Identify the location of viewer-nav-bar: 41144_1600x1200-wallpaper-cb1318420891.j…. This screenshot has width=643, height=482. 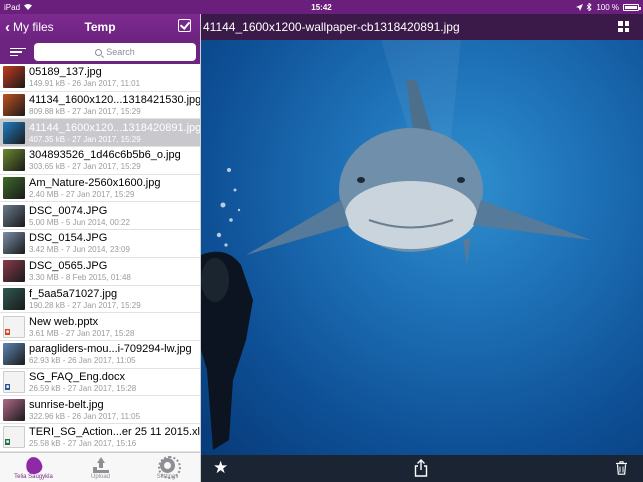
(422, 27).